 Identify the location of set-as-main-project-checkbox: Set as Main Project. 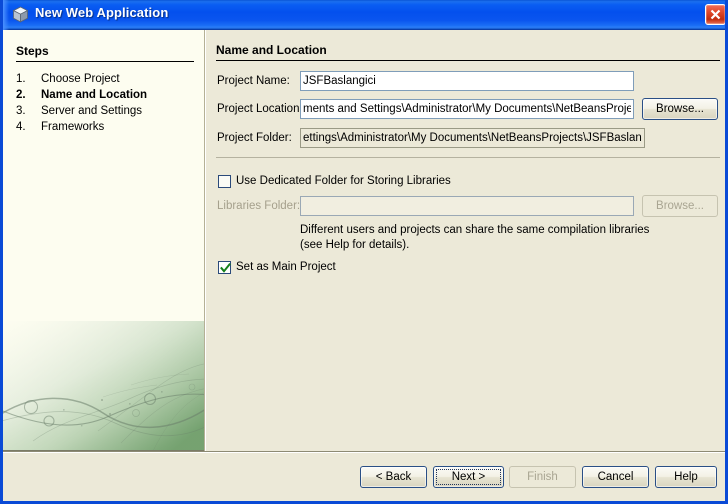
(277, 267).